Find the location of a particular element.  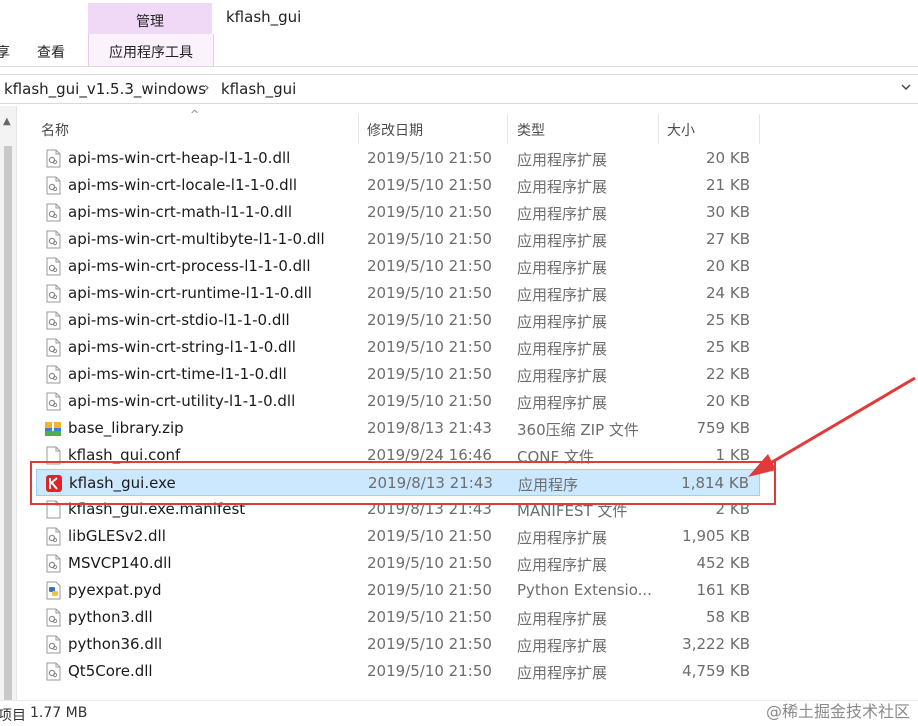

file-size: 30 KB is located at coordinates (728, 212).